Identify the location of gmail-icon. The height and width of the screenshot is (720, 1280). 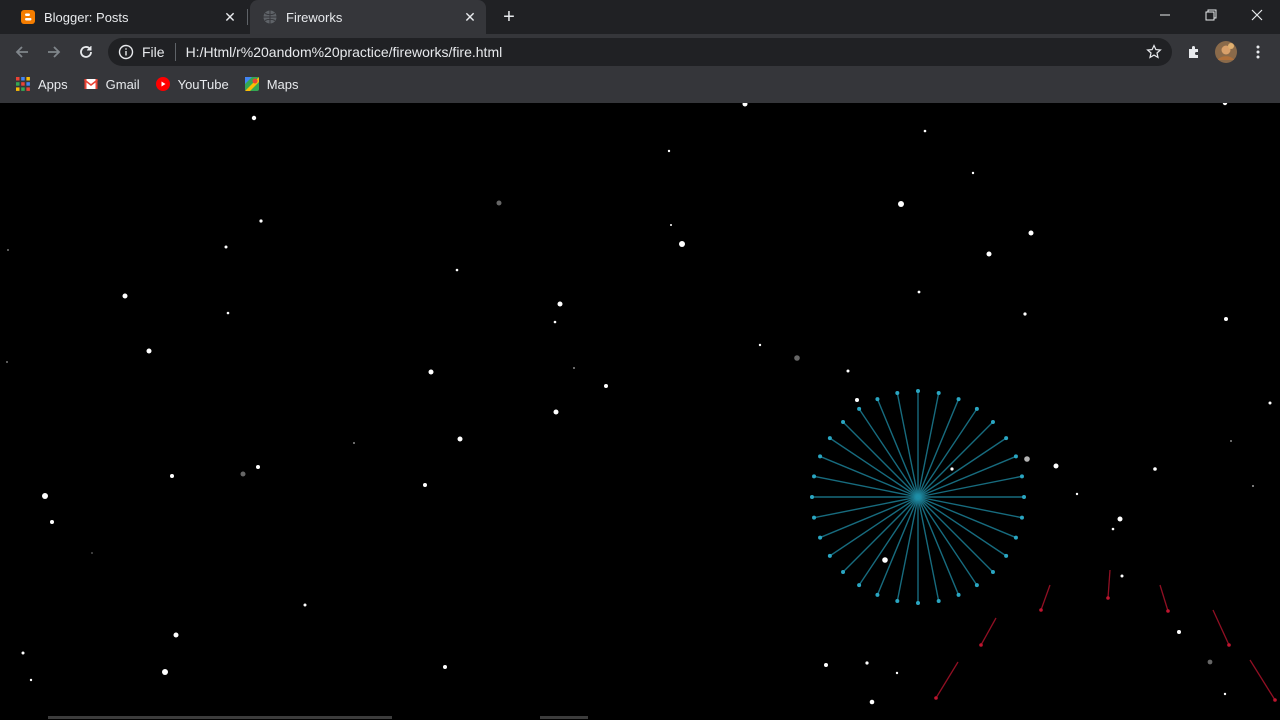
(90, 84).